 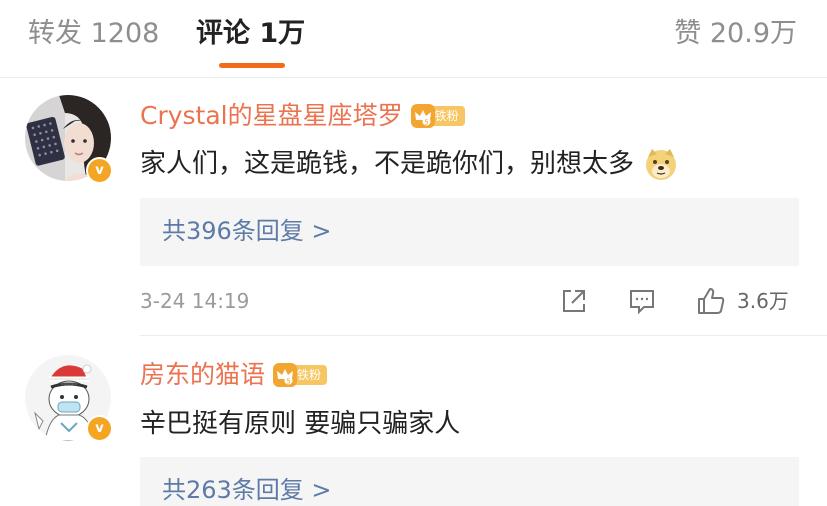 I want to click on replies-box: 共263条回复 >, so click(x=469, y=481).